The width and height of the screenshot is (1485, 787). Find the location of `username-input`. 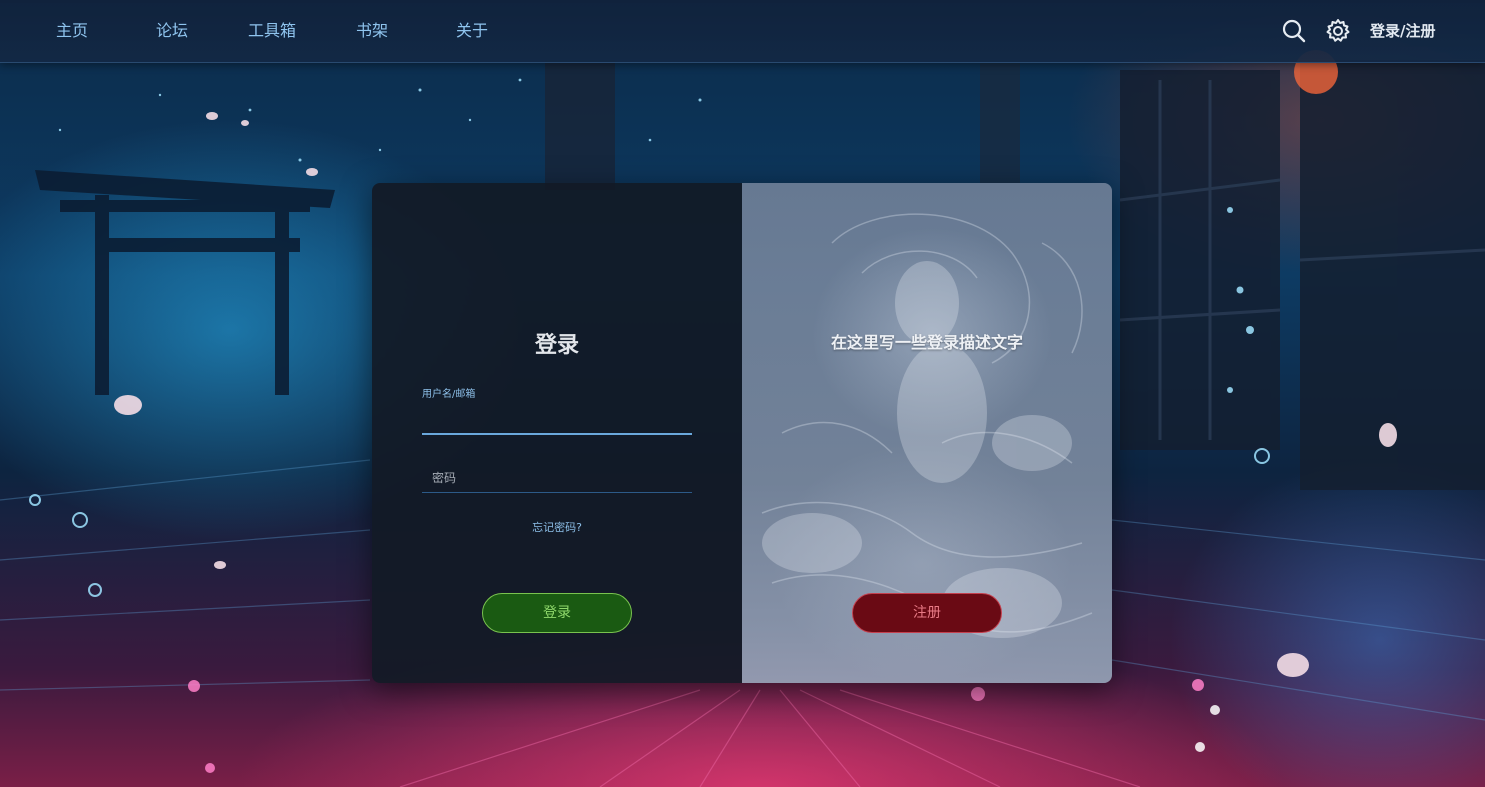

username-input is located at coordinates (557, 420).